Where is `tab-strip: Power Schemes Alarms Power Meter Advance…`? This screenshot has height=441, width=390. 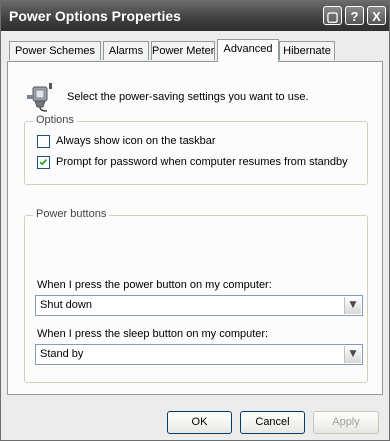 tab-strip: Power Schemes Alarms Power Meter Advance… is located at coordinates (195, 50).